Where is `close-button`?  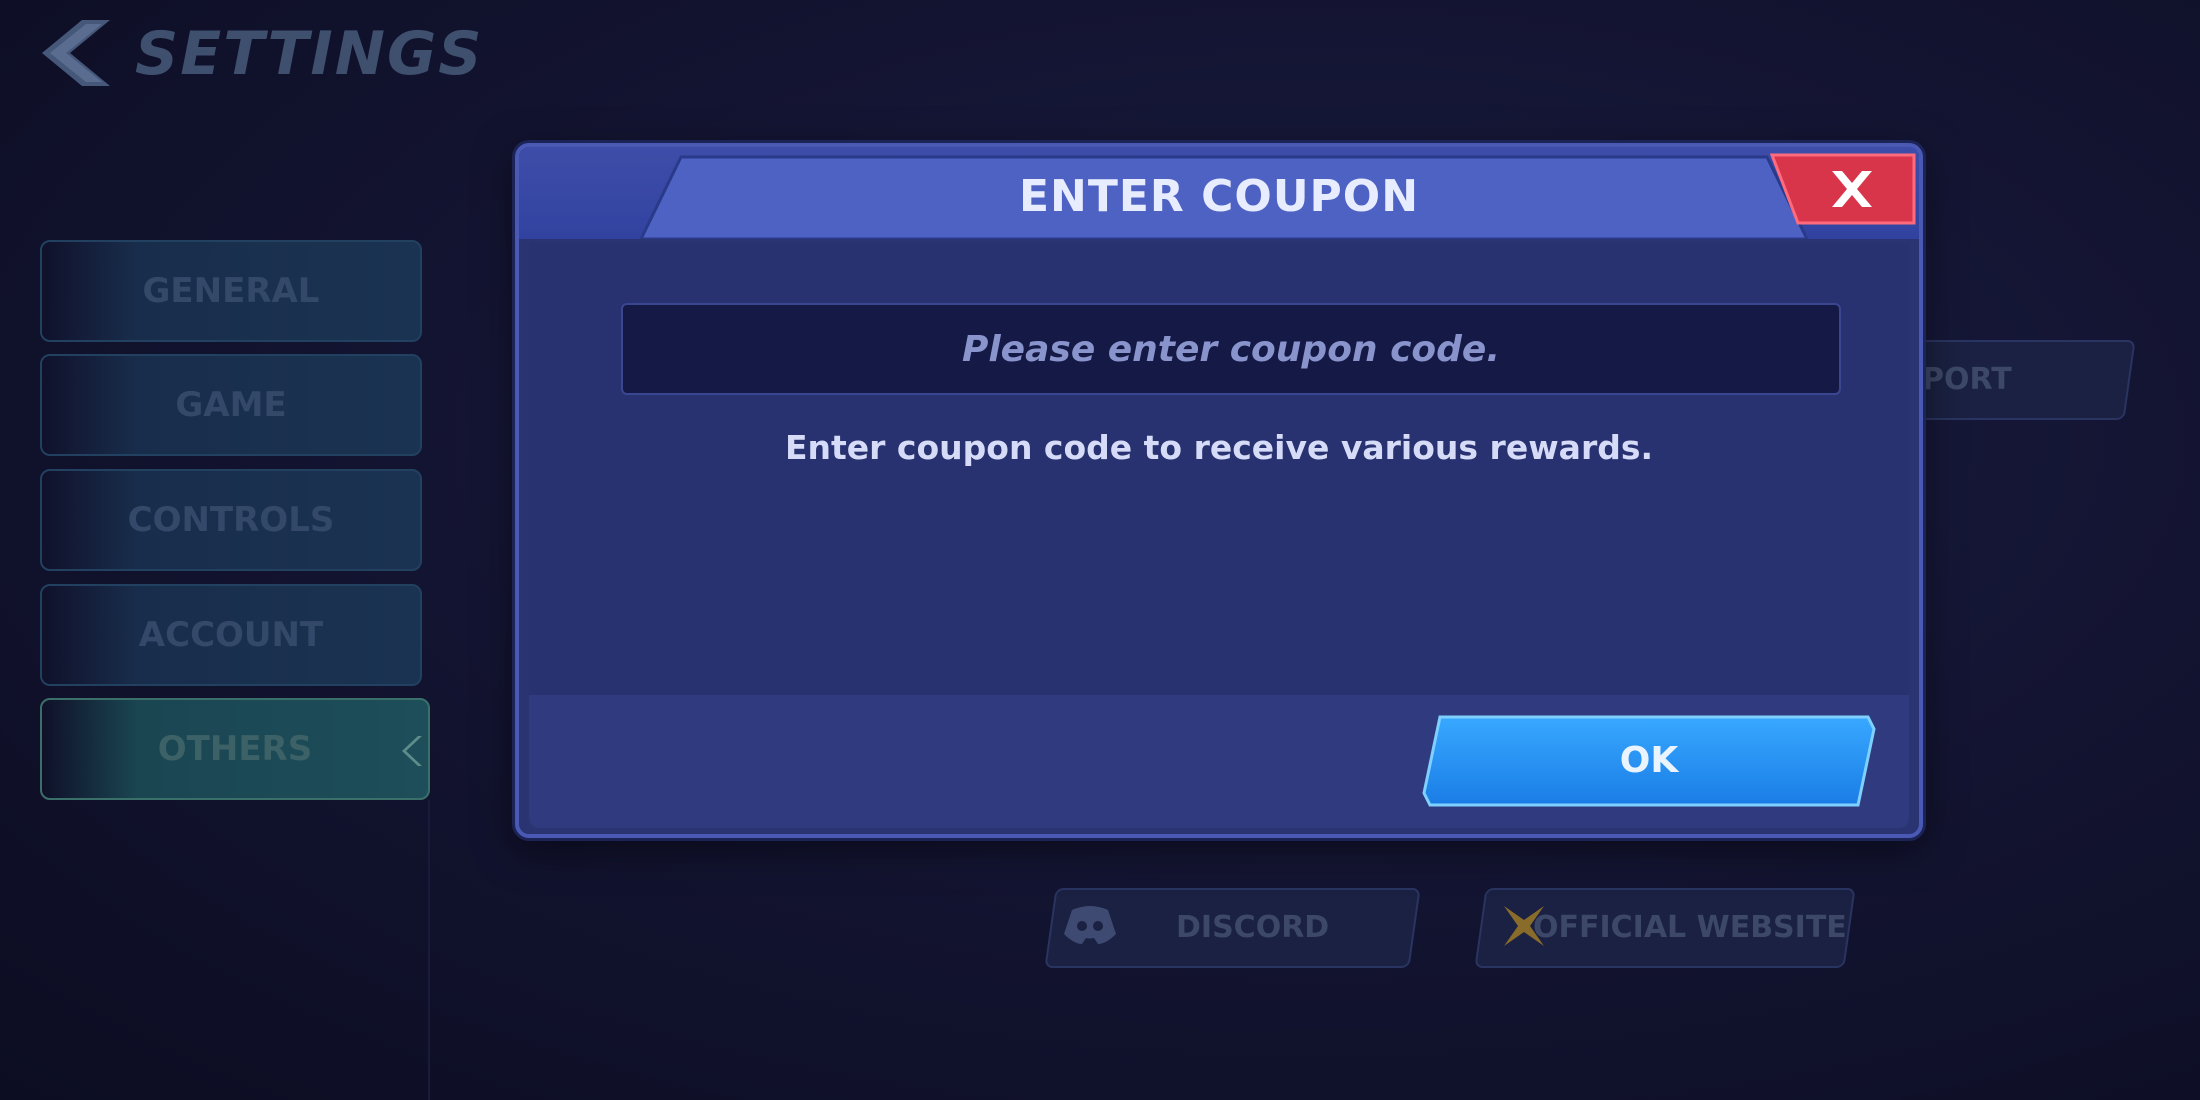
close-button is located at coordinates (1843, 189).